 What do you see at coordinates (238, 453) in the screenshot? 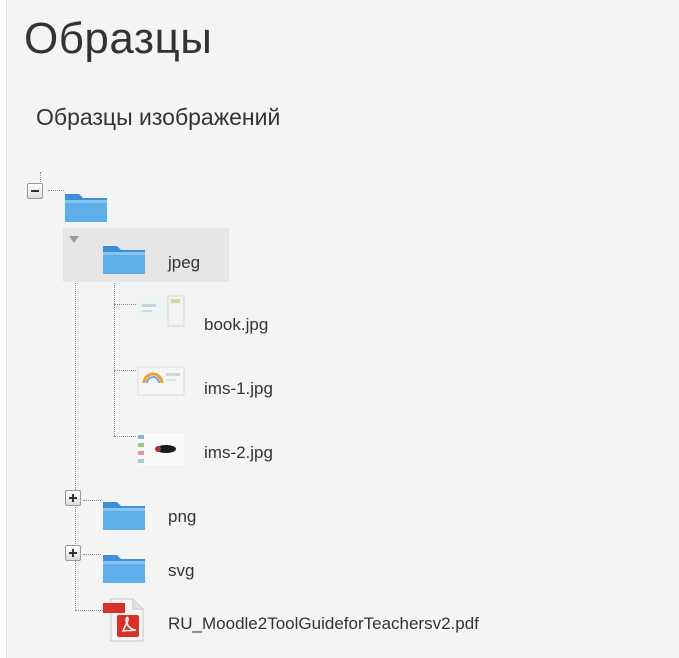
I see `file-label-ims-2-jpg: ims-2.jpg` at bounding box center [238, 453].